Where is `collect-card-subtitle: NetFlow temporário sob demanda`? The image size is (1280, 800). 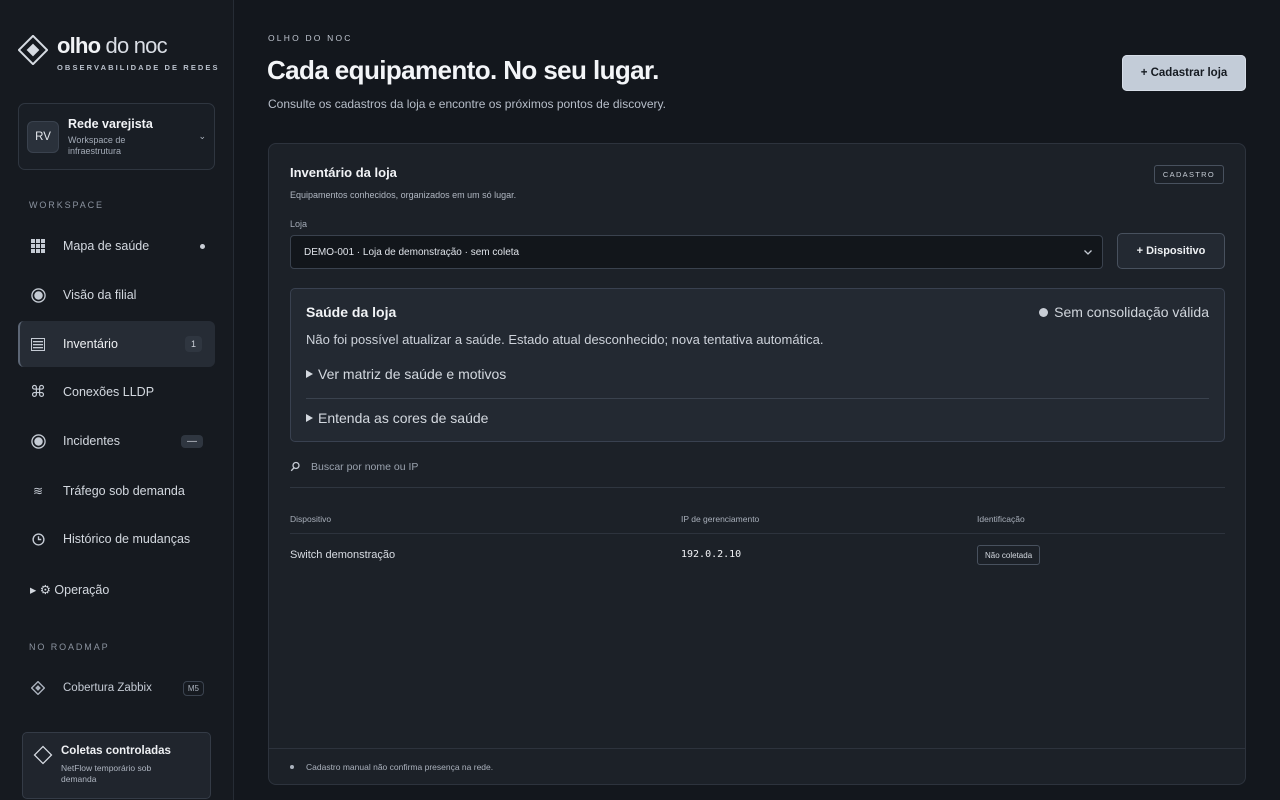
collect-card-subtitle: NetFlow temporário sob demanda is located at coordinates (106, 773).